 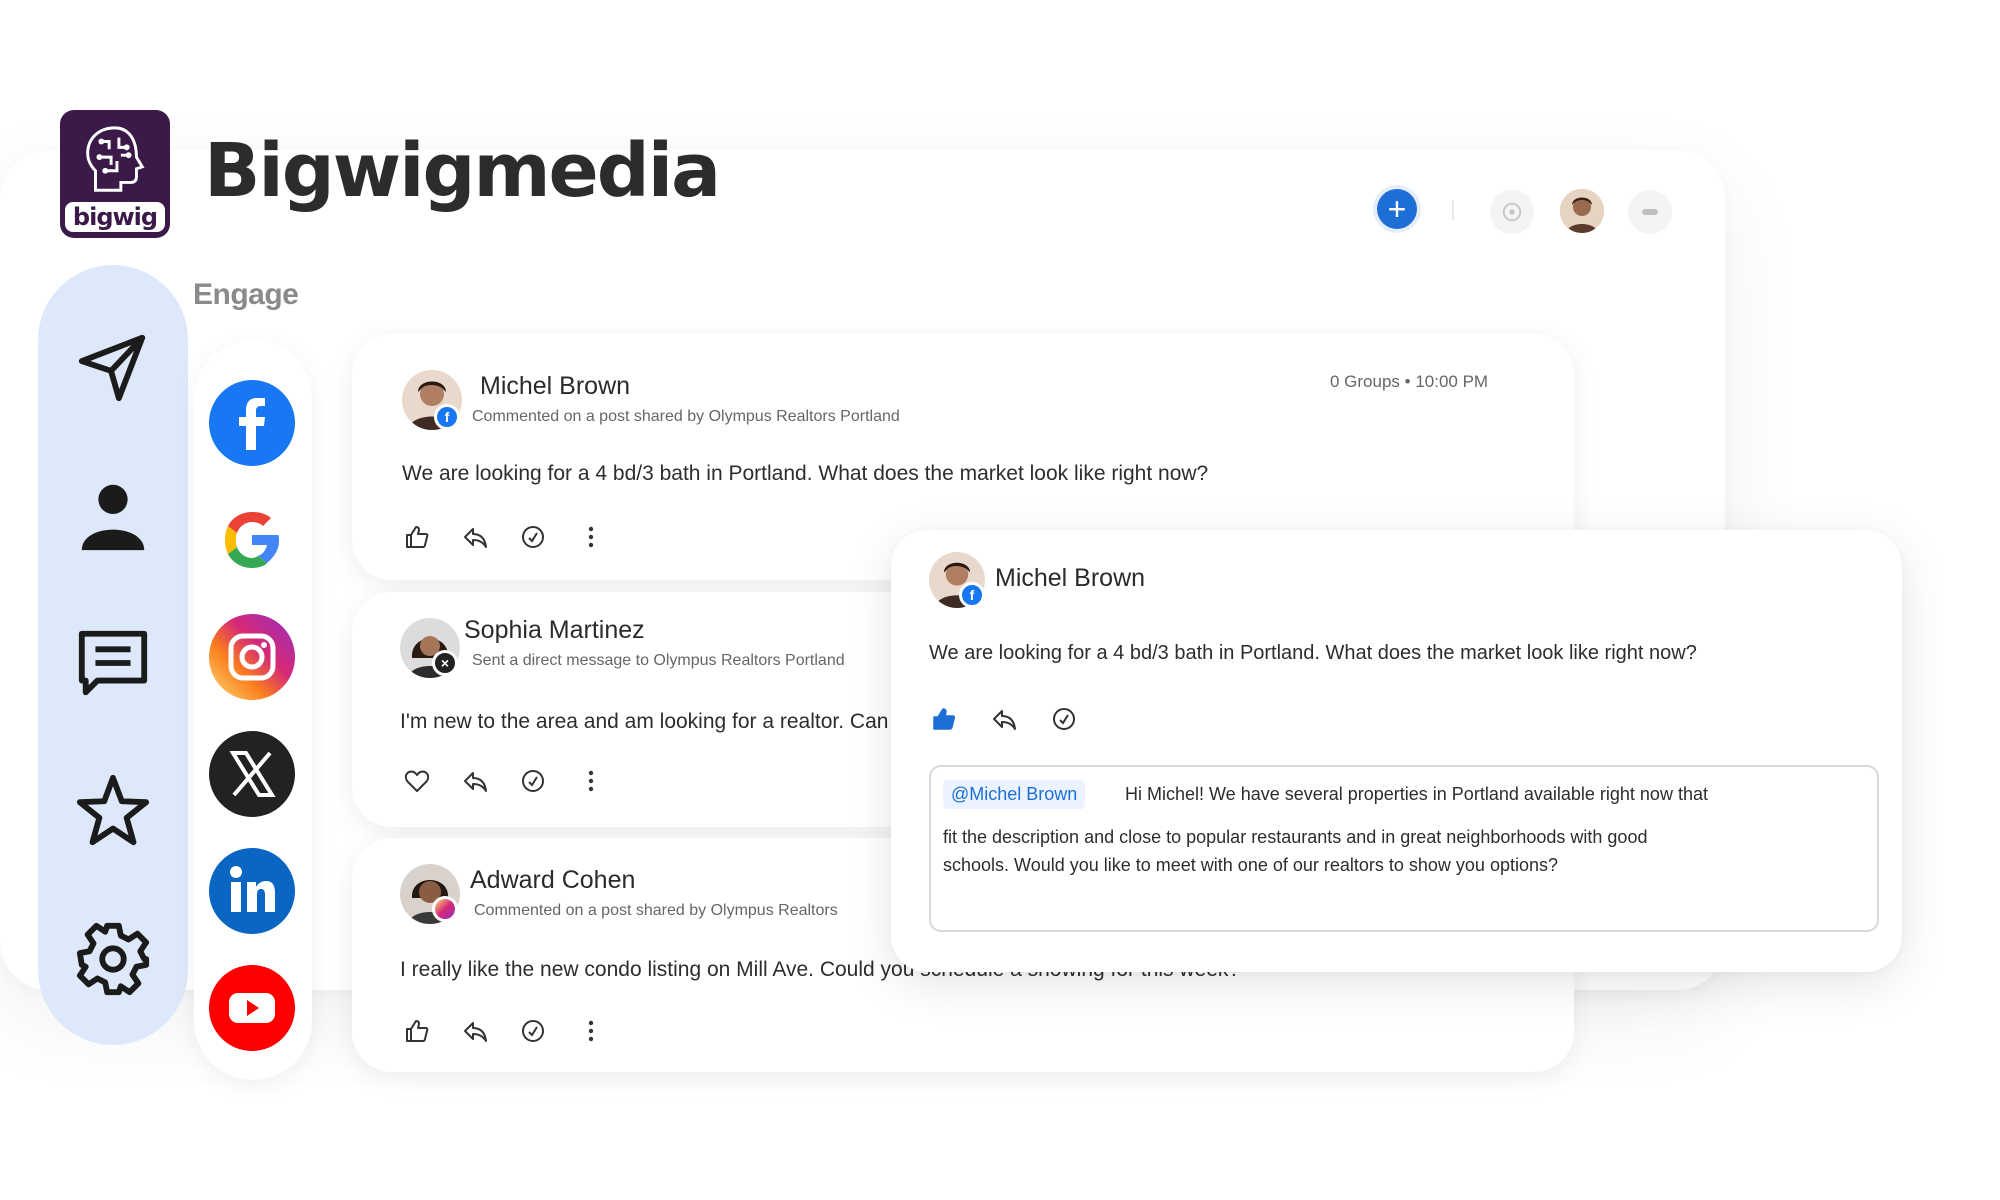 What do you see at coordinates (552, 880) in the screenshot?
I see `post-author: Adward Cohen` at bounding box center [552, 880].